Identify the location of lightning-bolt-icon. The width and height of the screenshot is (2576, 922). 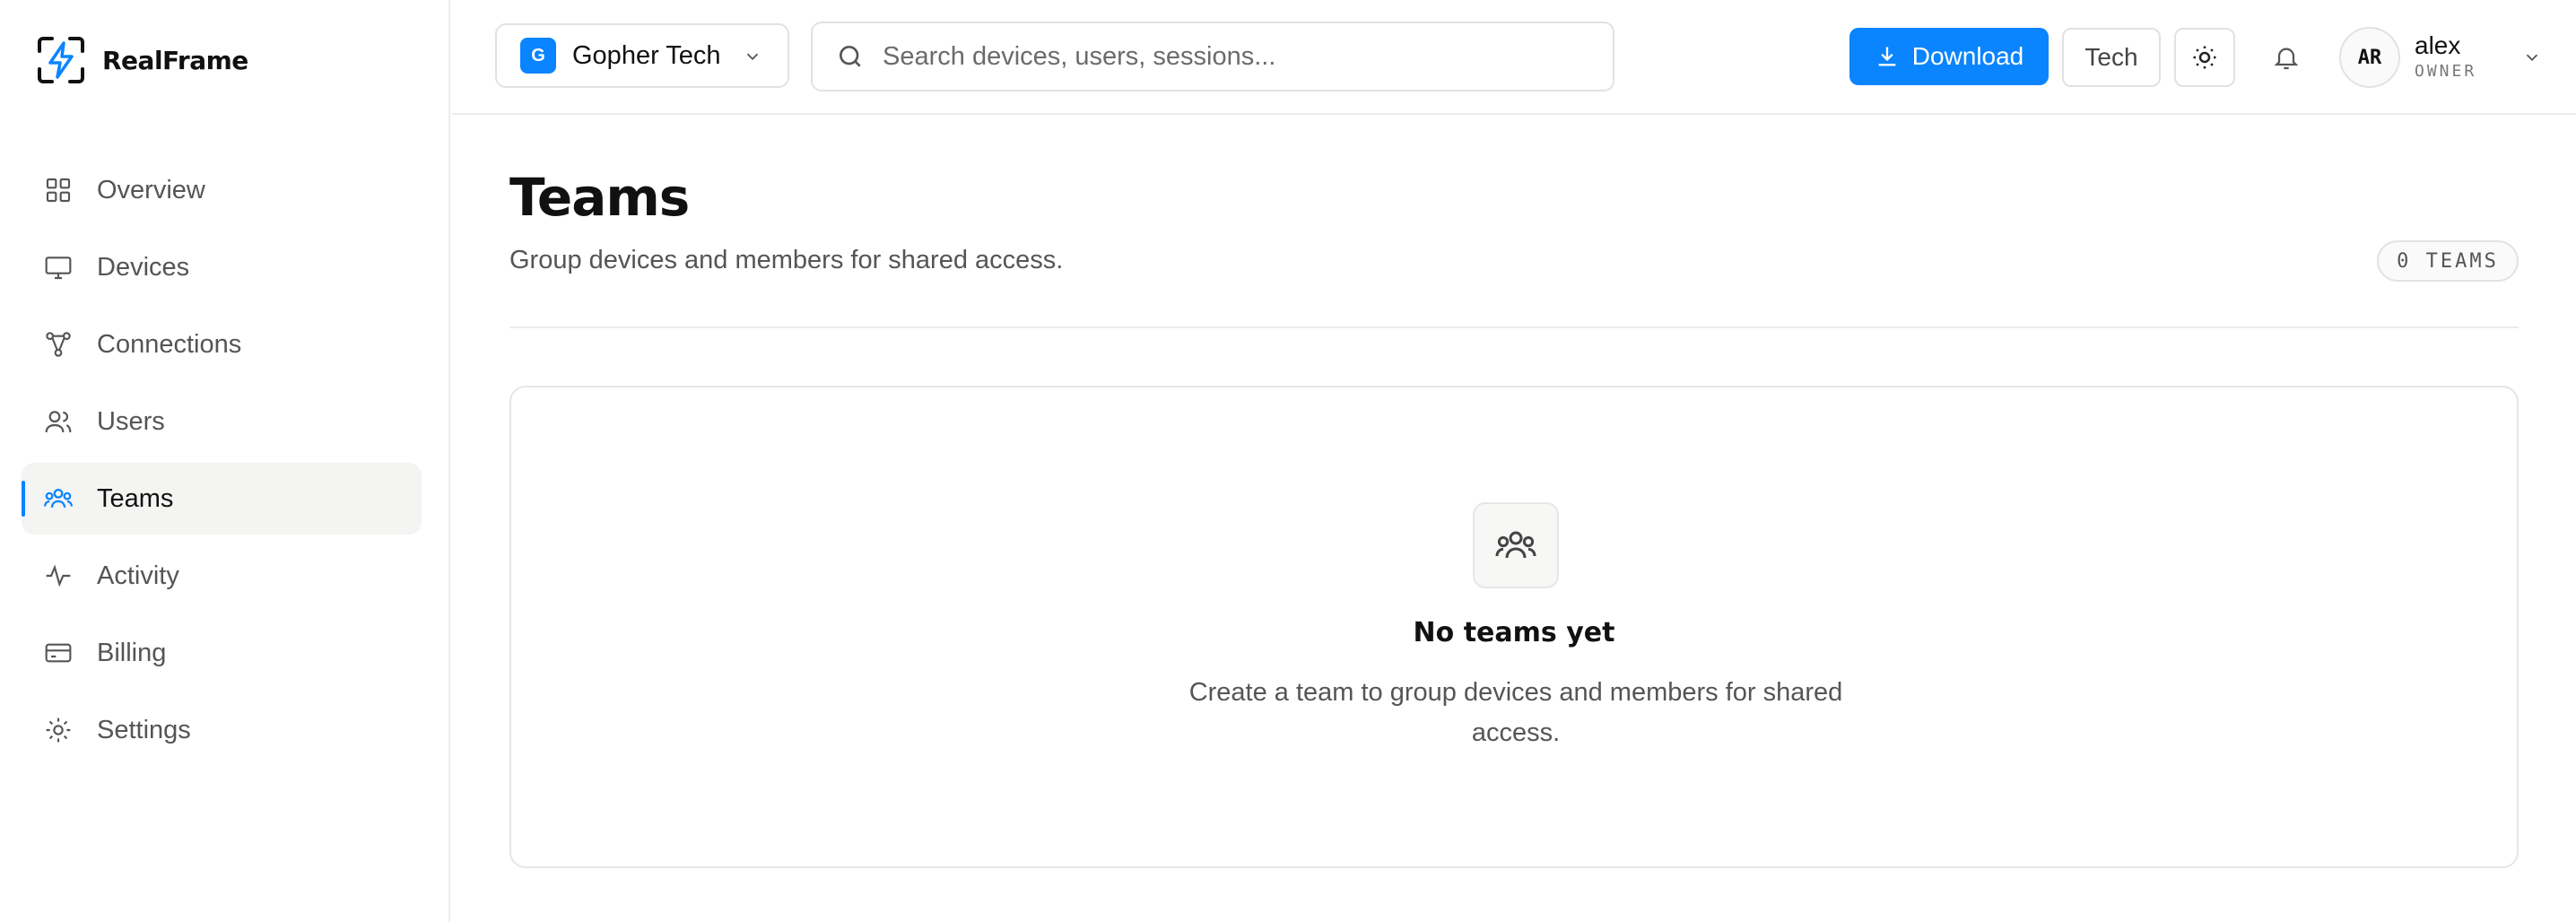
(61, 60).